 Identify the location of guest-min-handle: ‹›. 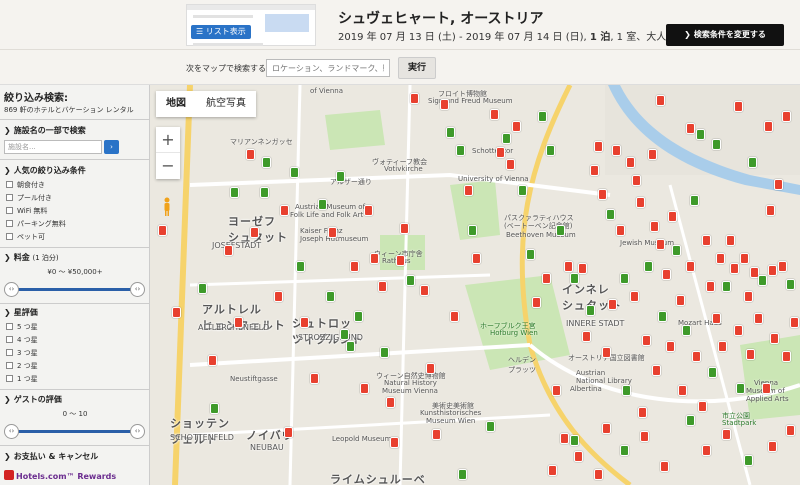
(11, 431).